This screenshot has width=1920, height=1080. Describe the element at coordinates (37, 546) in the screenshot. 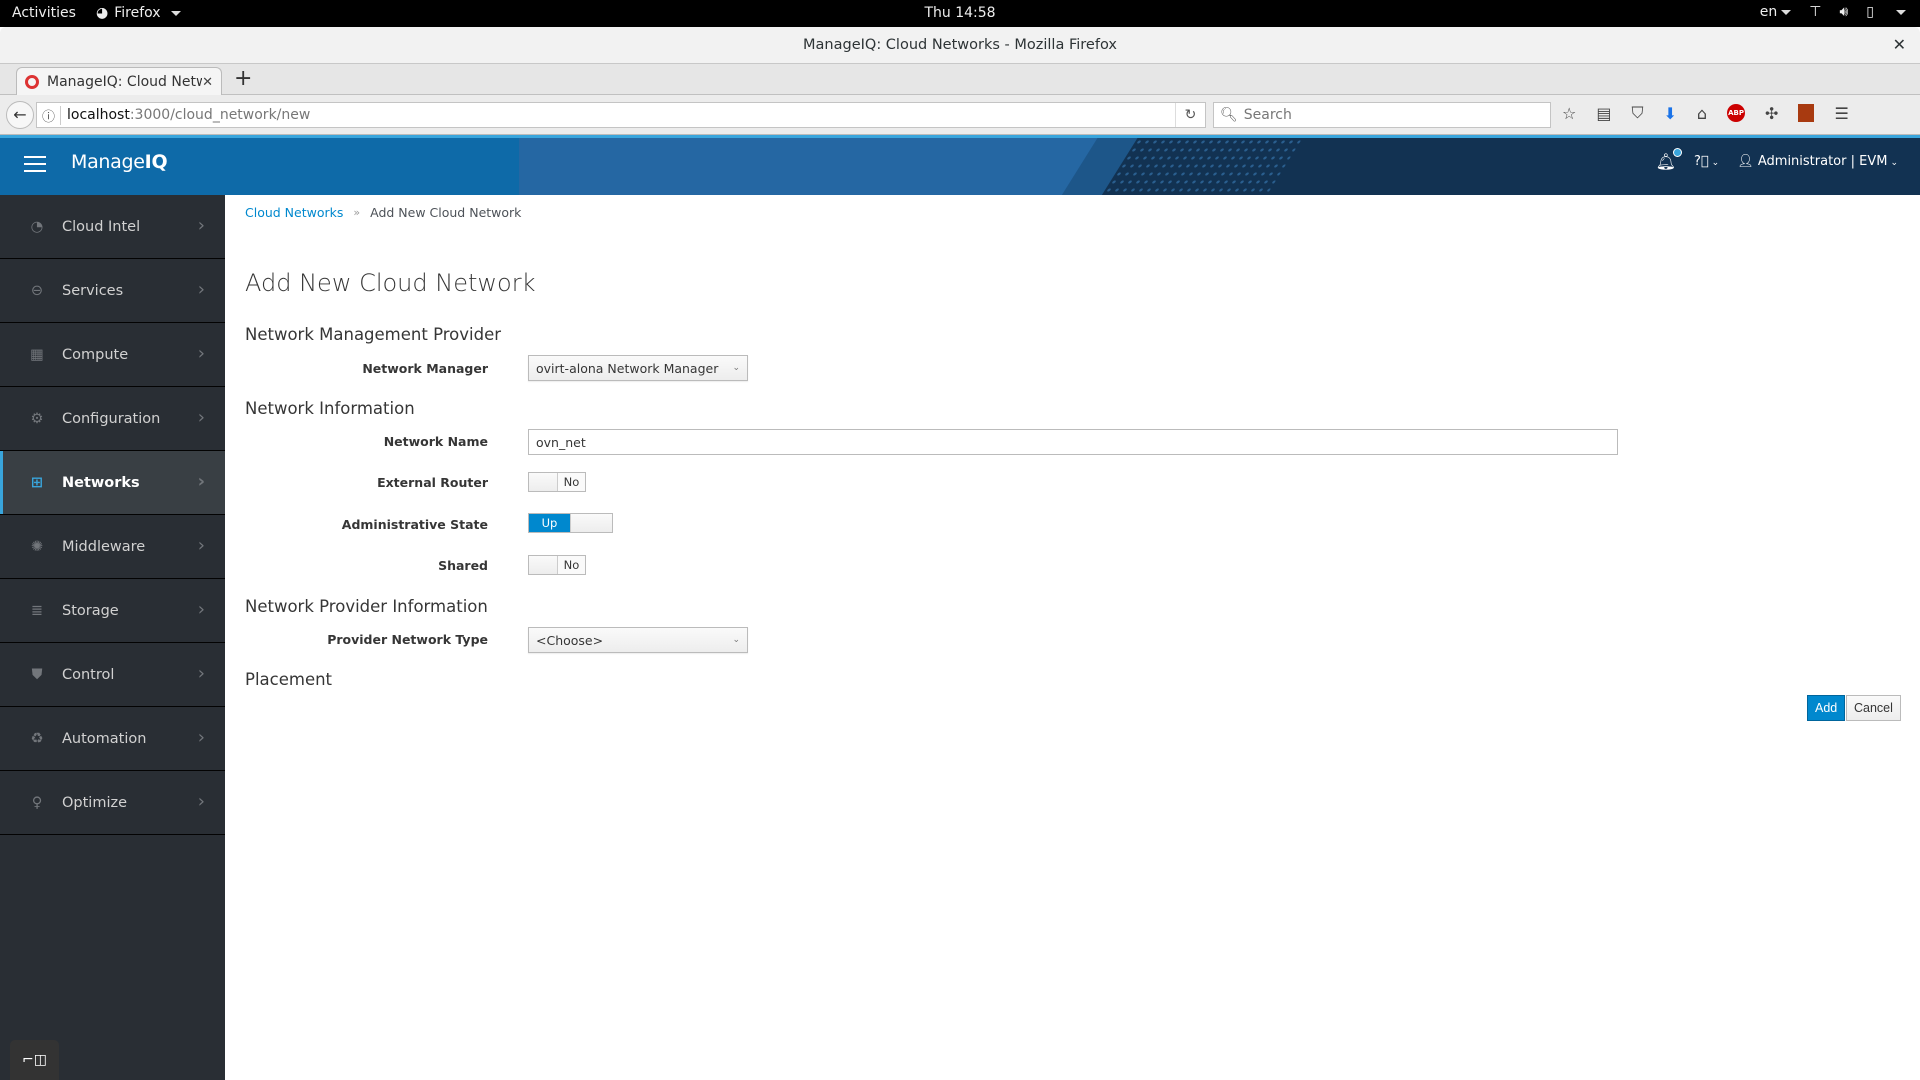

I see `middleware-icon: ✺` at that location.